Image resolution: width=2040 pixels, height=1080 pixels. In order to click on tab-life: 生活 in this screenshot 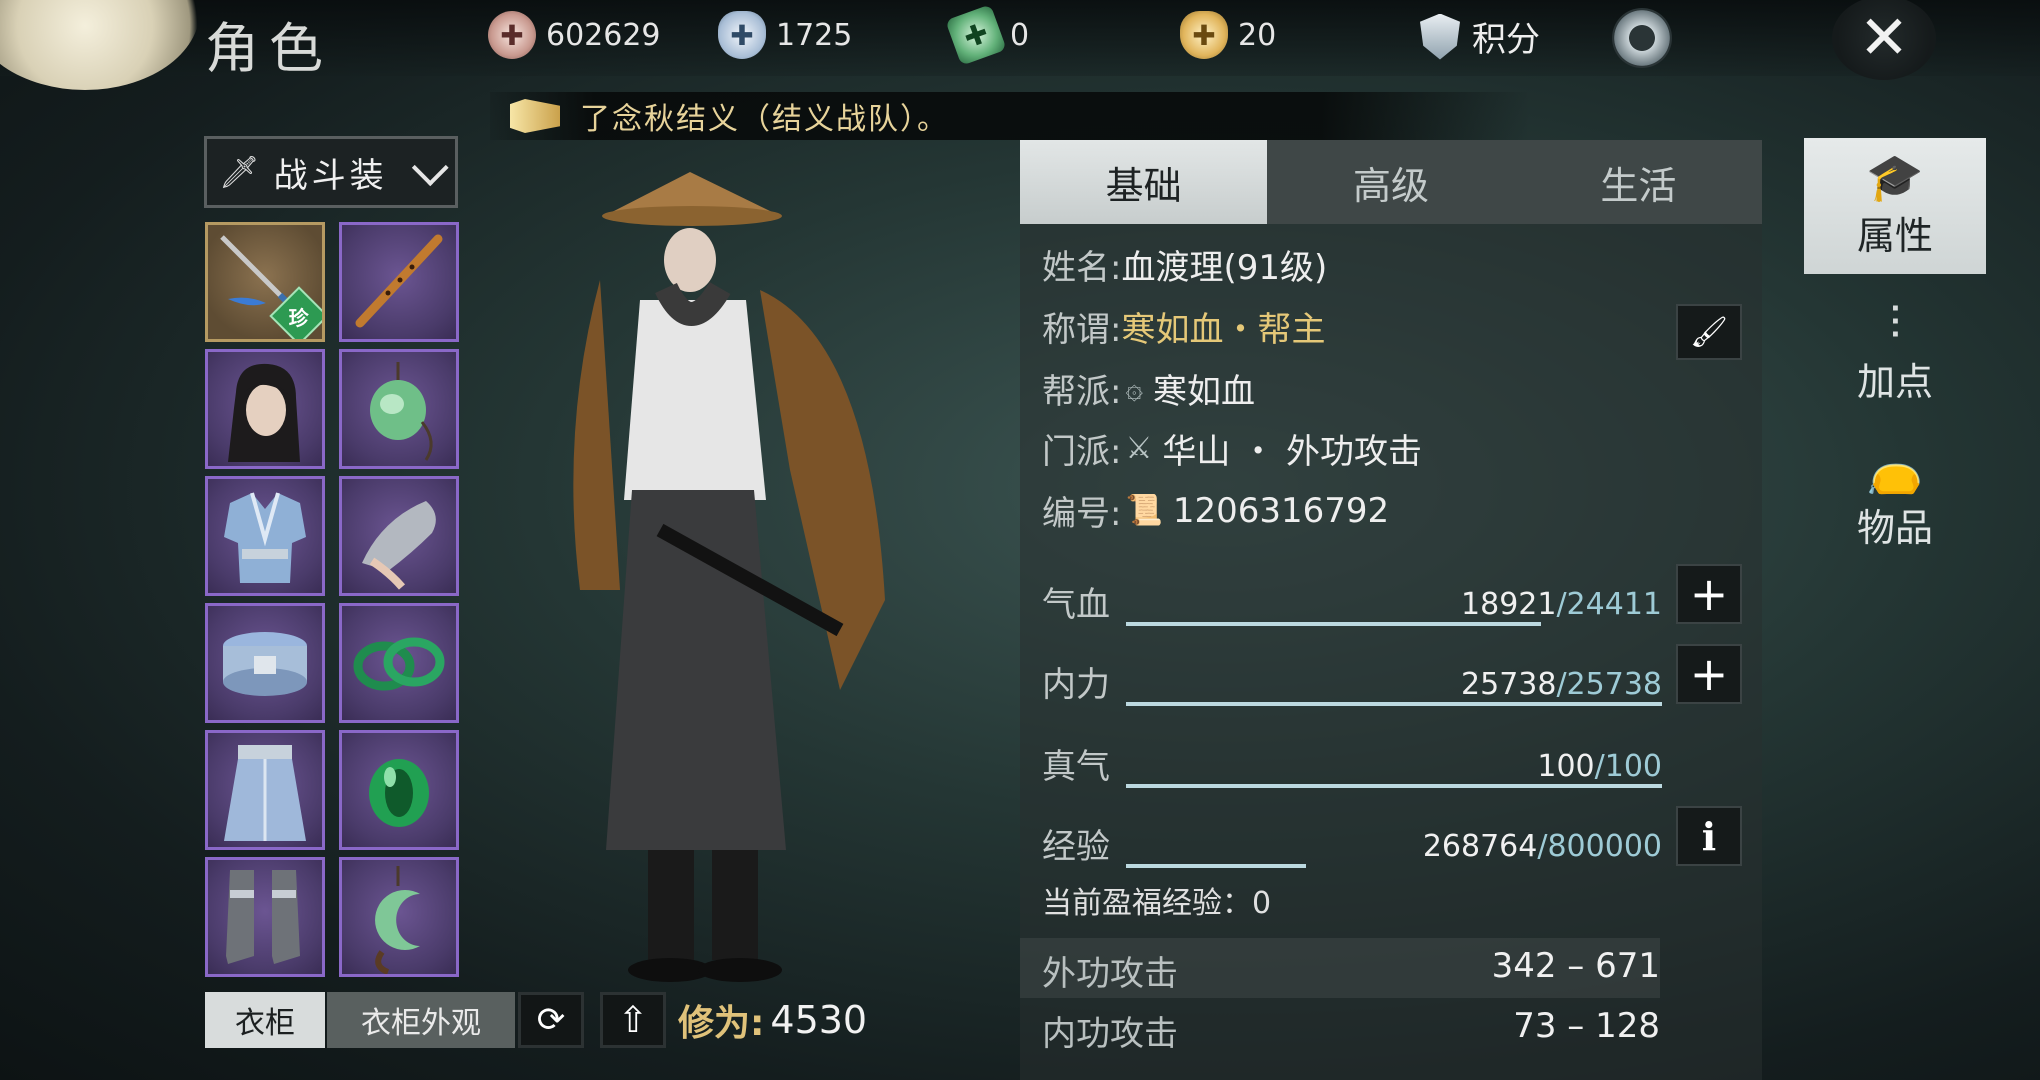, I will do `click(1638, 182)`.